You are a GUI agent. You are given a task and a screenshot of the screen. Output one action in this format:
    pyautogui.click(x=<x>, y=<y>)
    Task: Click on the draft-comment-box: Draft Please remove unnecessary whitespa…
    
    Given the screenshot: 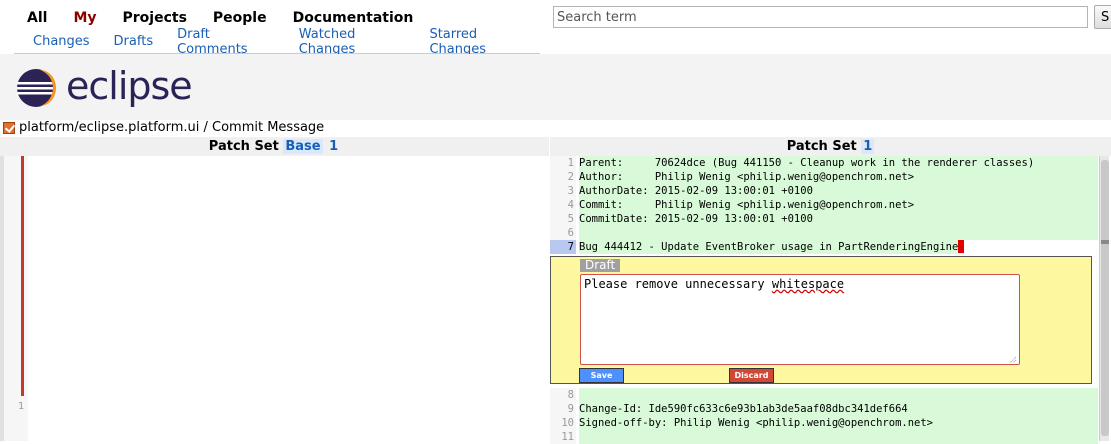 What is the action you would take?
    pyautogui.click(x=821, y=320)
    